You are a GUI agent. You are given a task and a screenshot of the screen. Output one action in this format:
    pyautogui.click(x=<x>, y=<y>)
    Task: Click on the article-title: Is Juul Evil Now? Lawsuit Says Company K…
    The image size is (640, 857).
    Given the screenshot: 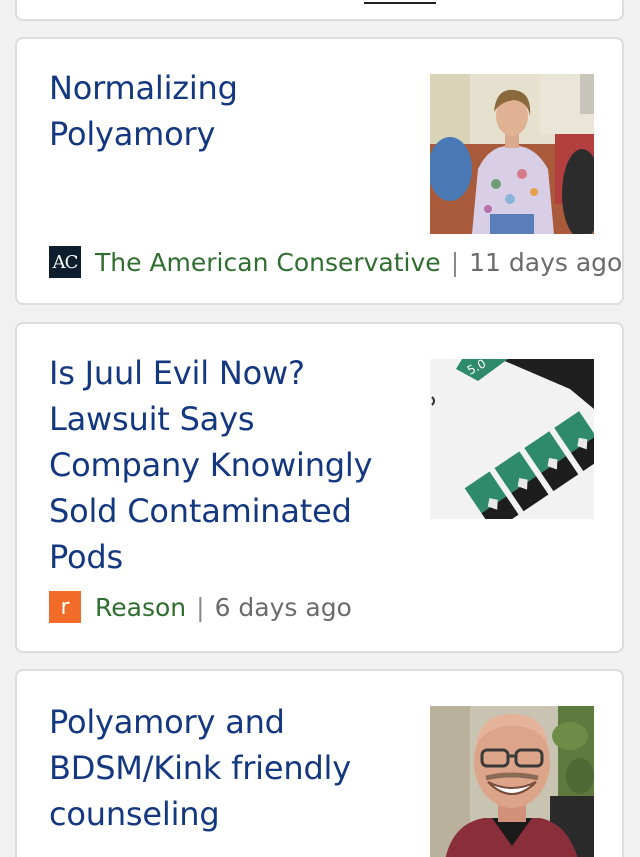 What is the action you would take?
    pyautogui.click(x=224, y=465)
    